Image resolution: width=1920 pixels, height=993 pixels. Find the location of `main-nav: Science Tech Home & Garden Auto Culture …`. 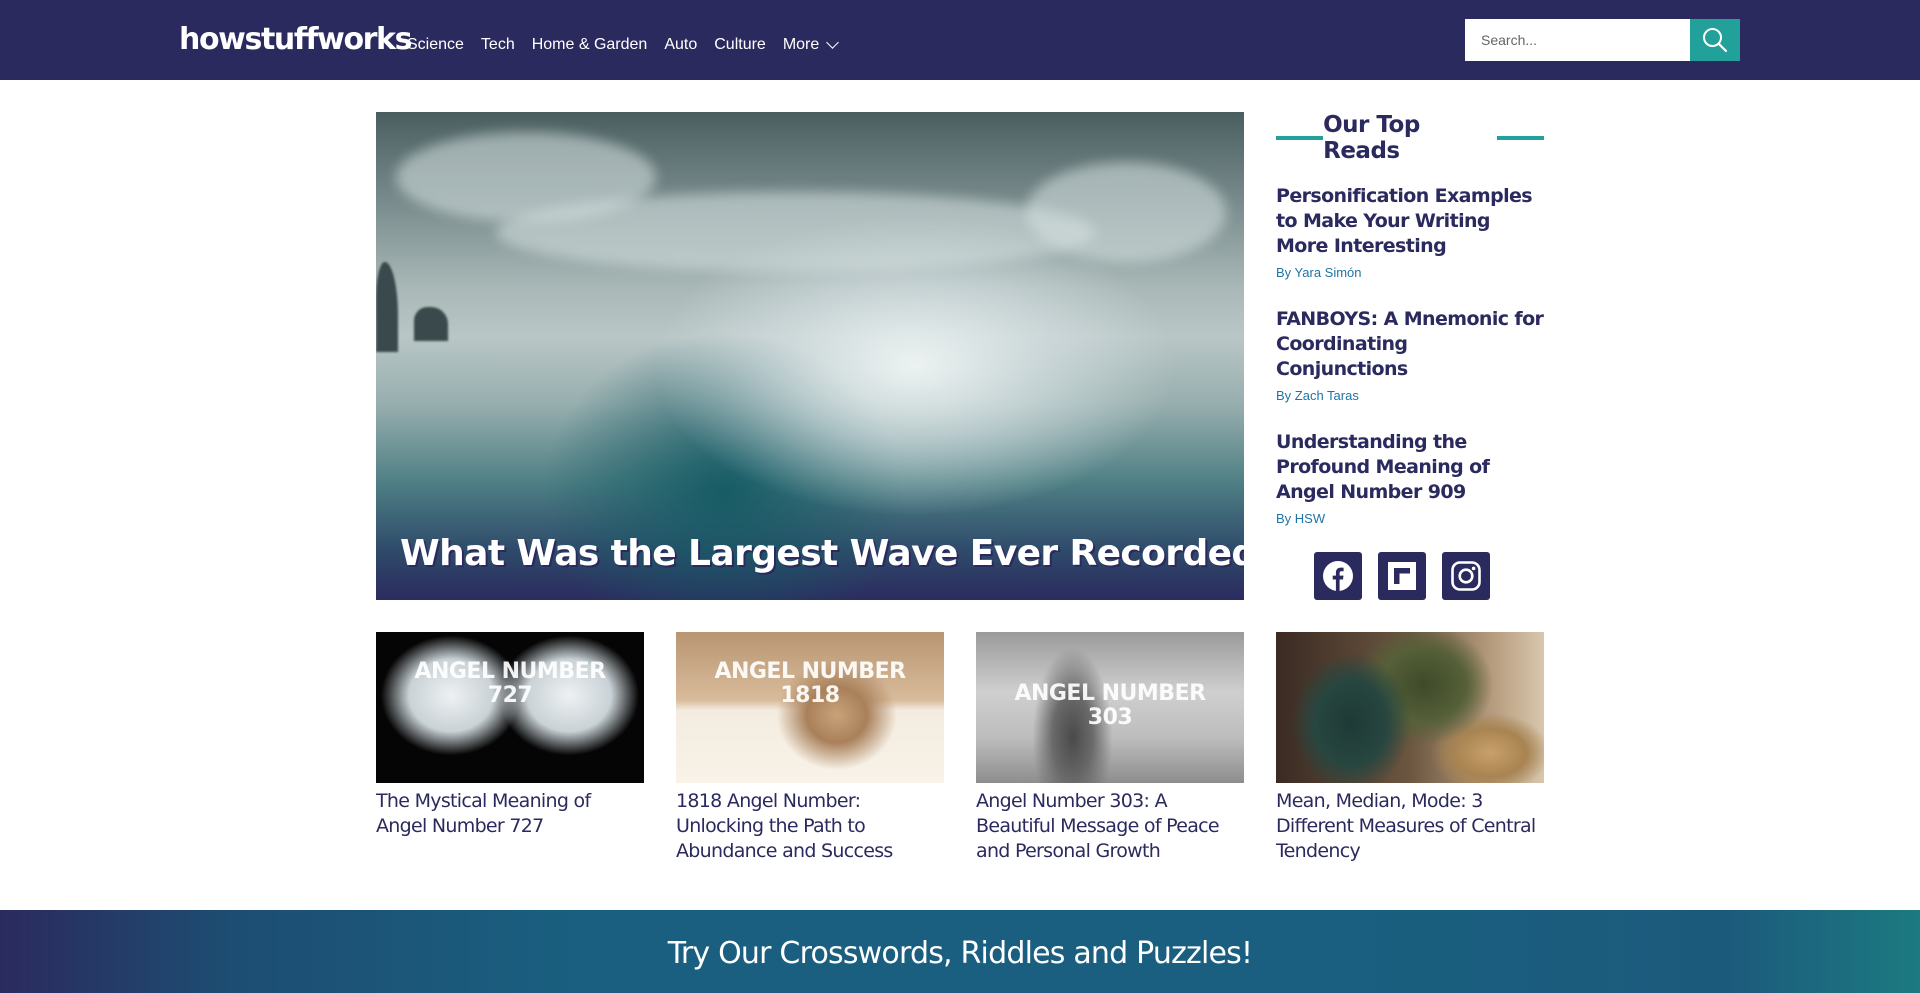

main-nav: Science Tech Home & Garden Auto Culture … is located at coordinates (630, 45).